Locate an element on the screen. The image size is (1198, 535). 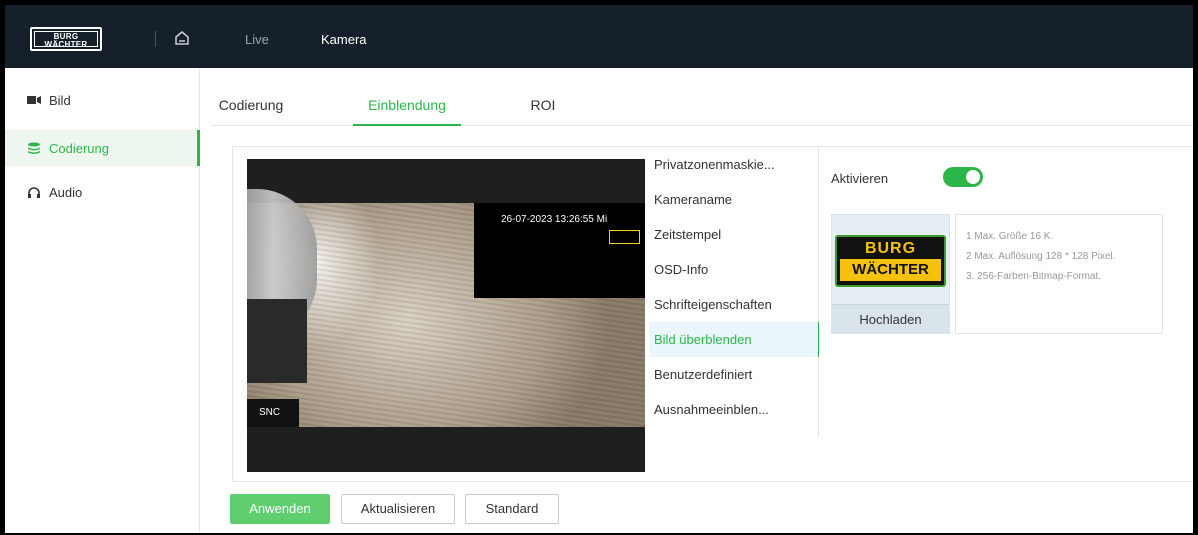
overlay-logo-line2: WÄCHTER is located at coordinates (890, 270).